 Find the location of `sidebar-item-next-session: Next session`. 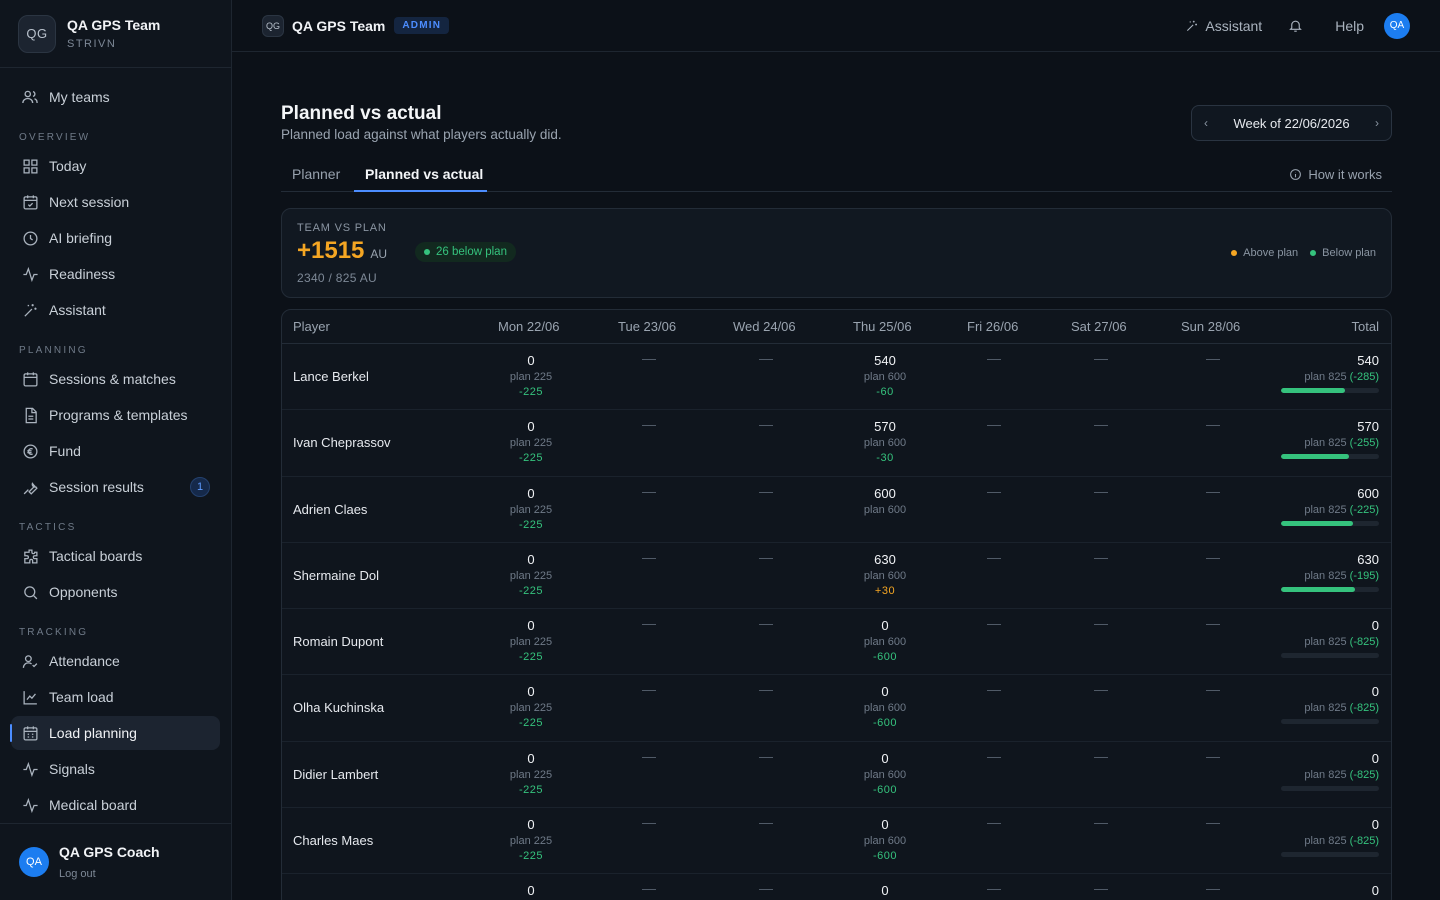

sidebar-item-next-session: Next session is located at coordinates (115, 202).